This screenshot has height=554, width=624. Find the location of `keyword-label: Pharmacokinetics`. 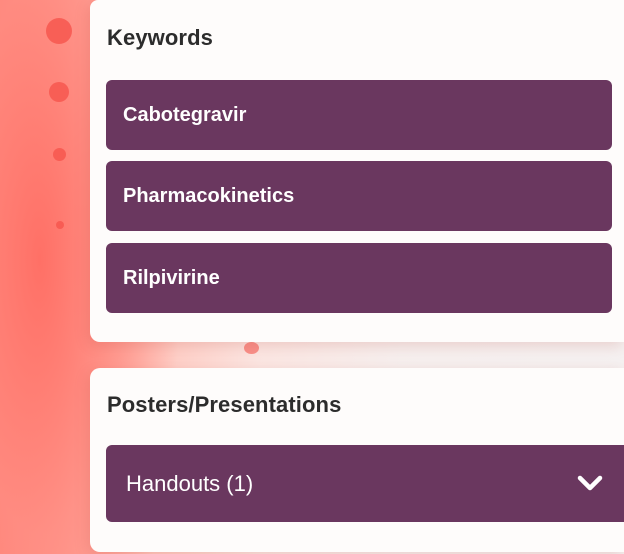

keyword-label: Pharmacokinetics is located at coordinates (209, 195).